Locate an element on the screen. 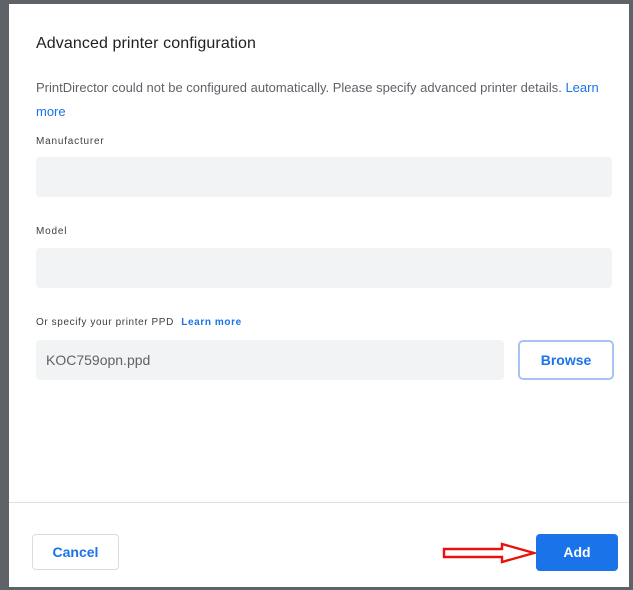  model-input is located at coordinates (324, 268).